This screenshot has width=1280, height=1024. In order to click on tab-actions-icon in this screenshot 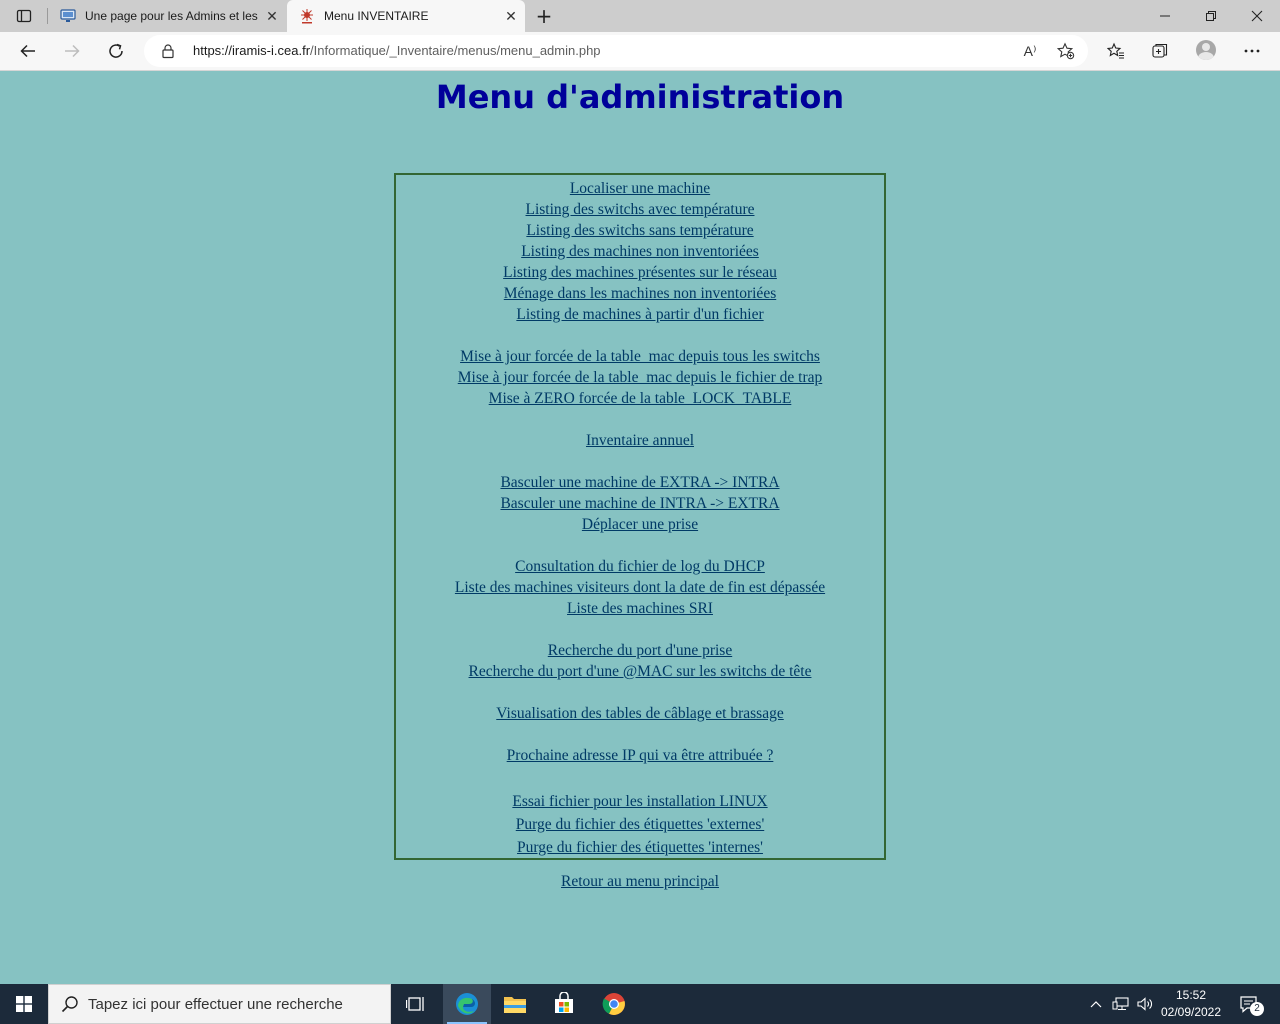, I will do `click(24, 16)`.